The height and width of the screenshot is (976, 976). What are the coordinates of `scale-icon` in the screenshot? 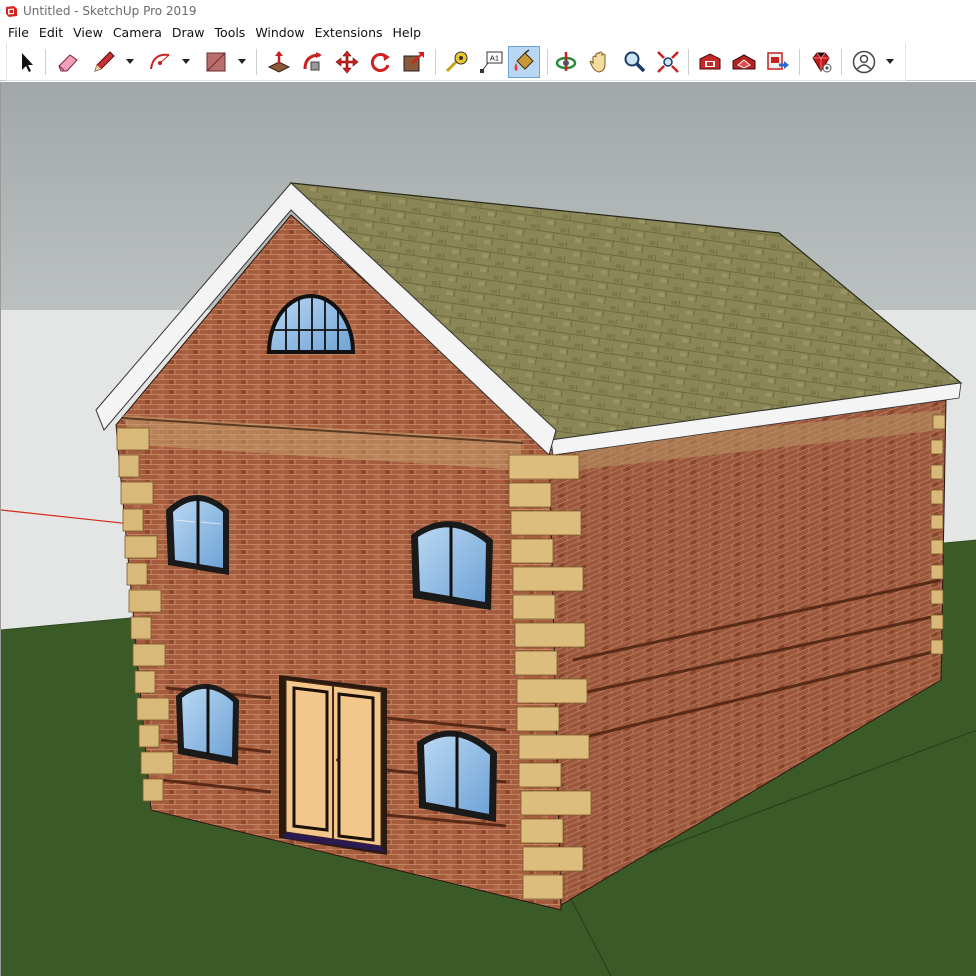 It's located at (413, 62).